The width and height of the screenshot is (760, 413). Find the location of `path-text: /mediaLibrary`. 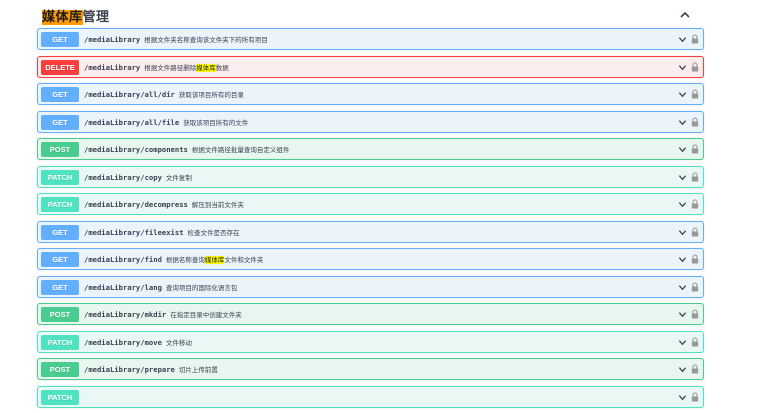

path-text: /mediaLibrary is located at coordinates (112, 67).